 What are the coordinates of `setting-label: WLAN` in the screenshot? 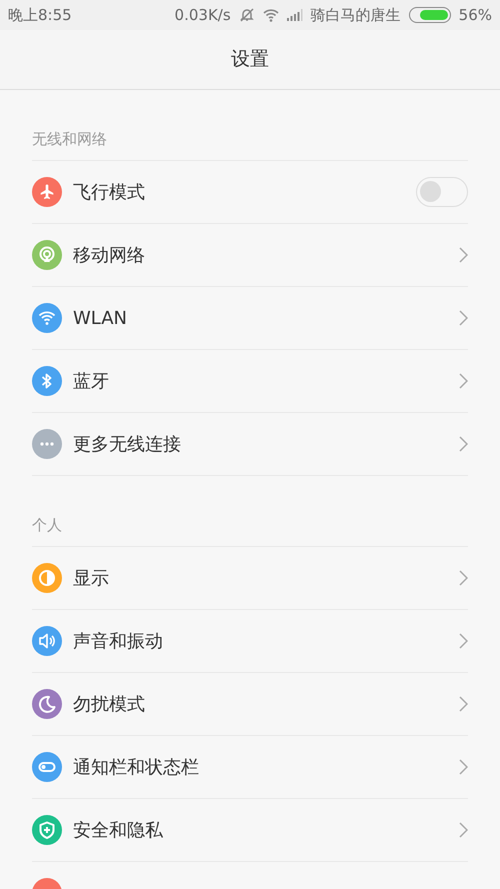 It's located at (100, 318).